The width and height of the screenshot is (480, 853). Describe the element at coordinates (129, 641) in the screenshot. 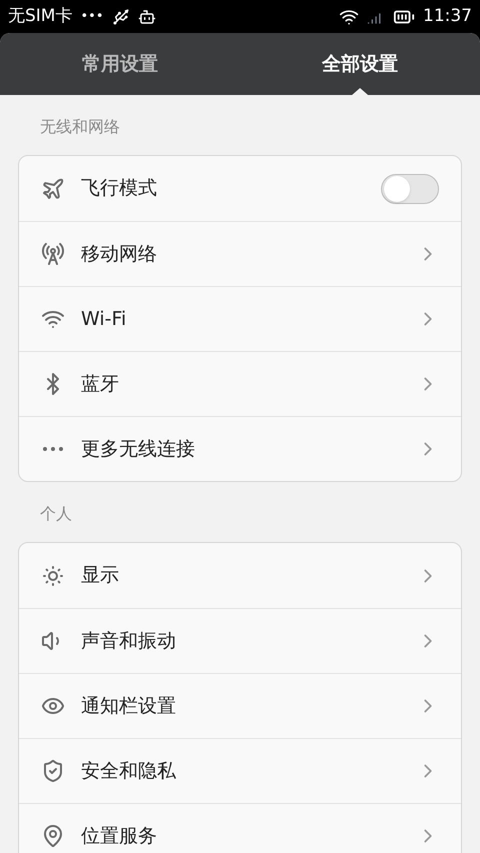

I see `row-label: 声音和振动` at that location.